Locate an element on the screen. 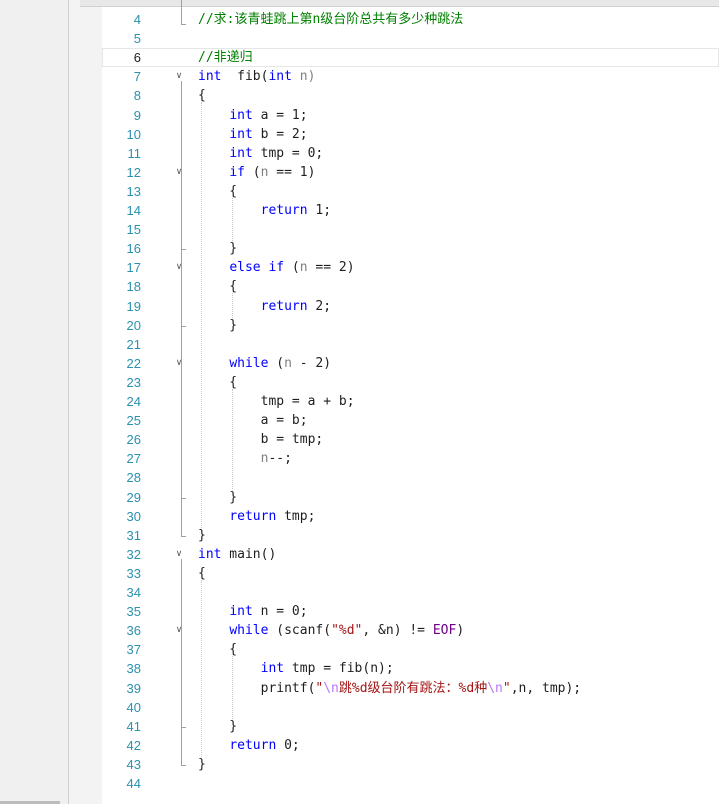  indent-guide is located at coordinates (233, 439).